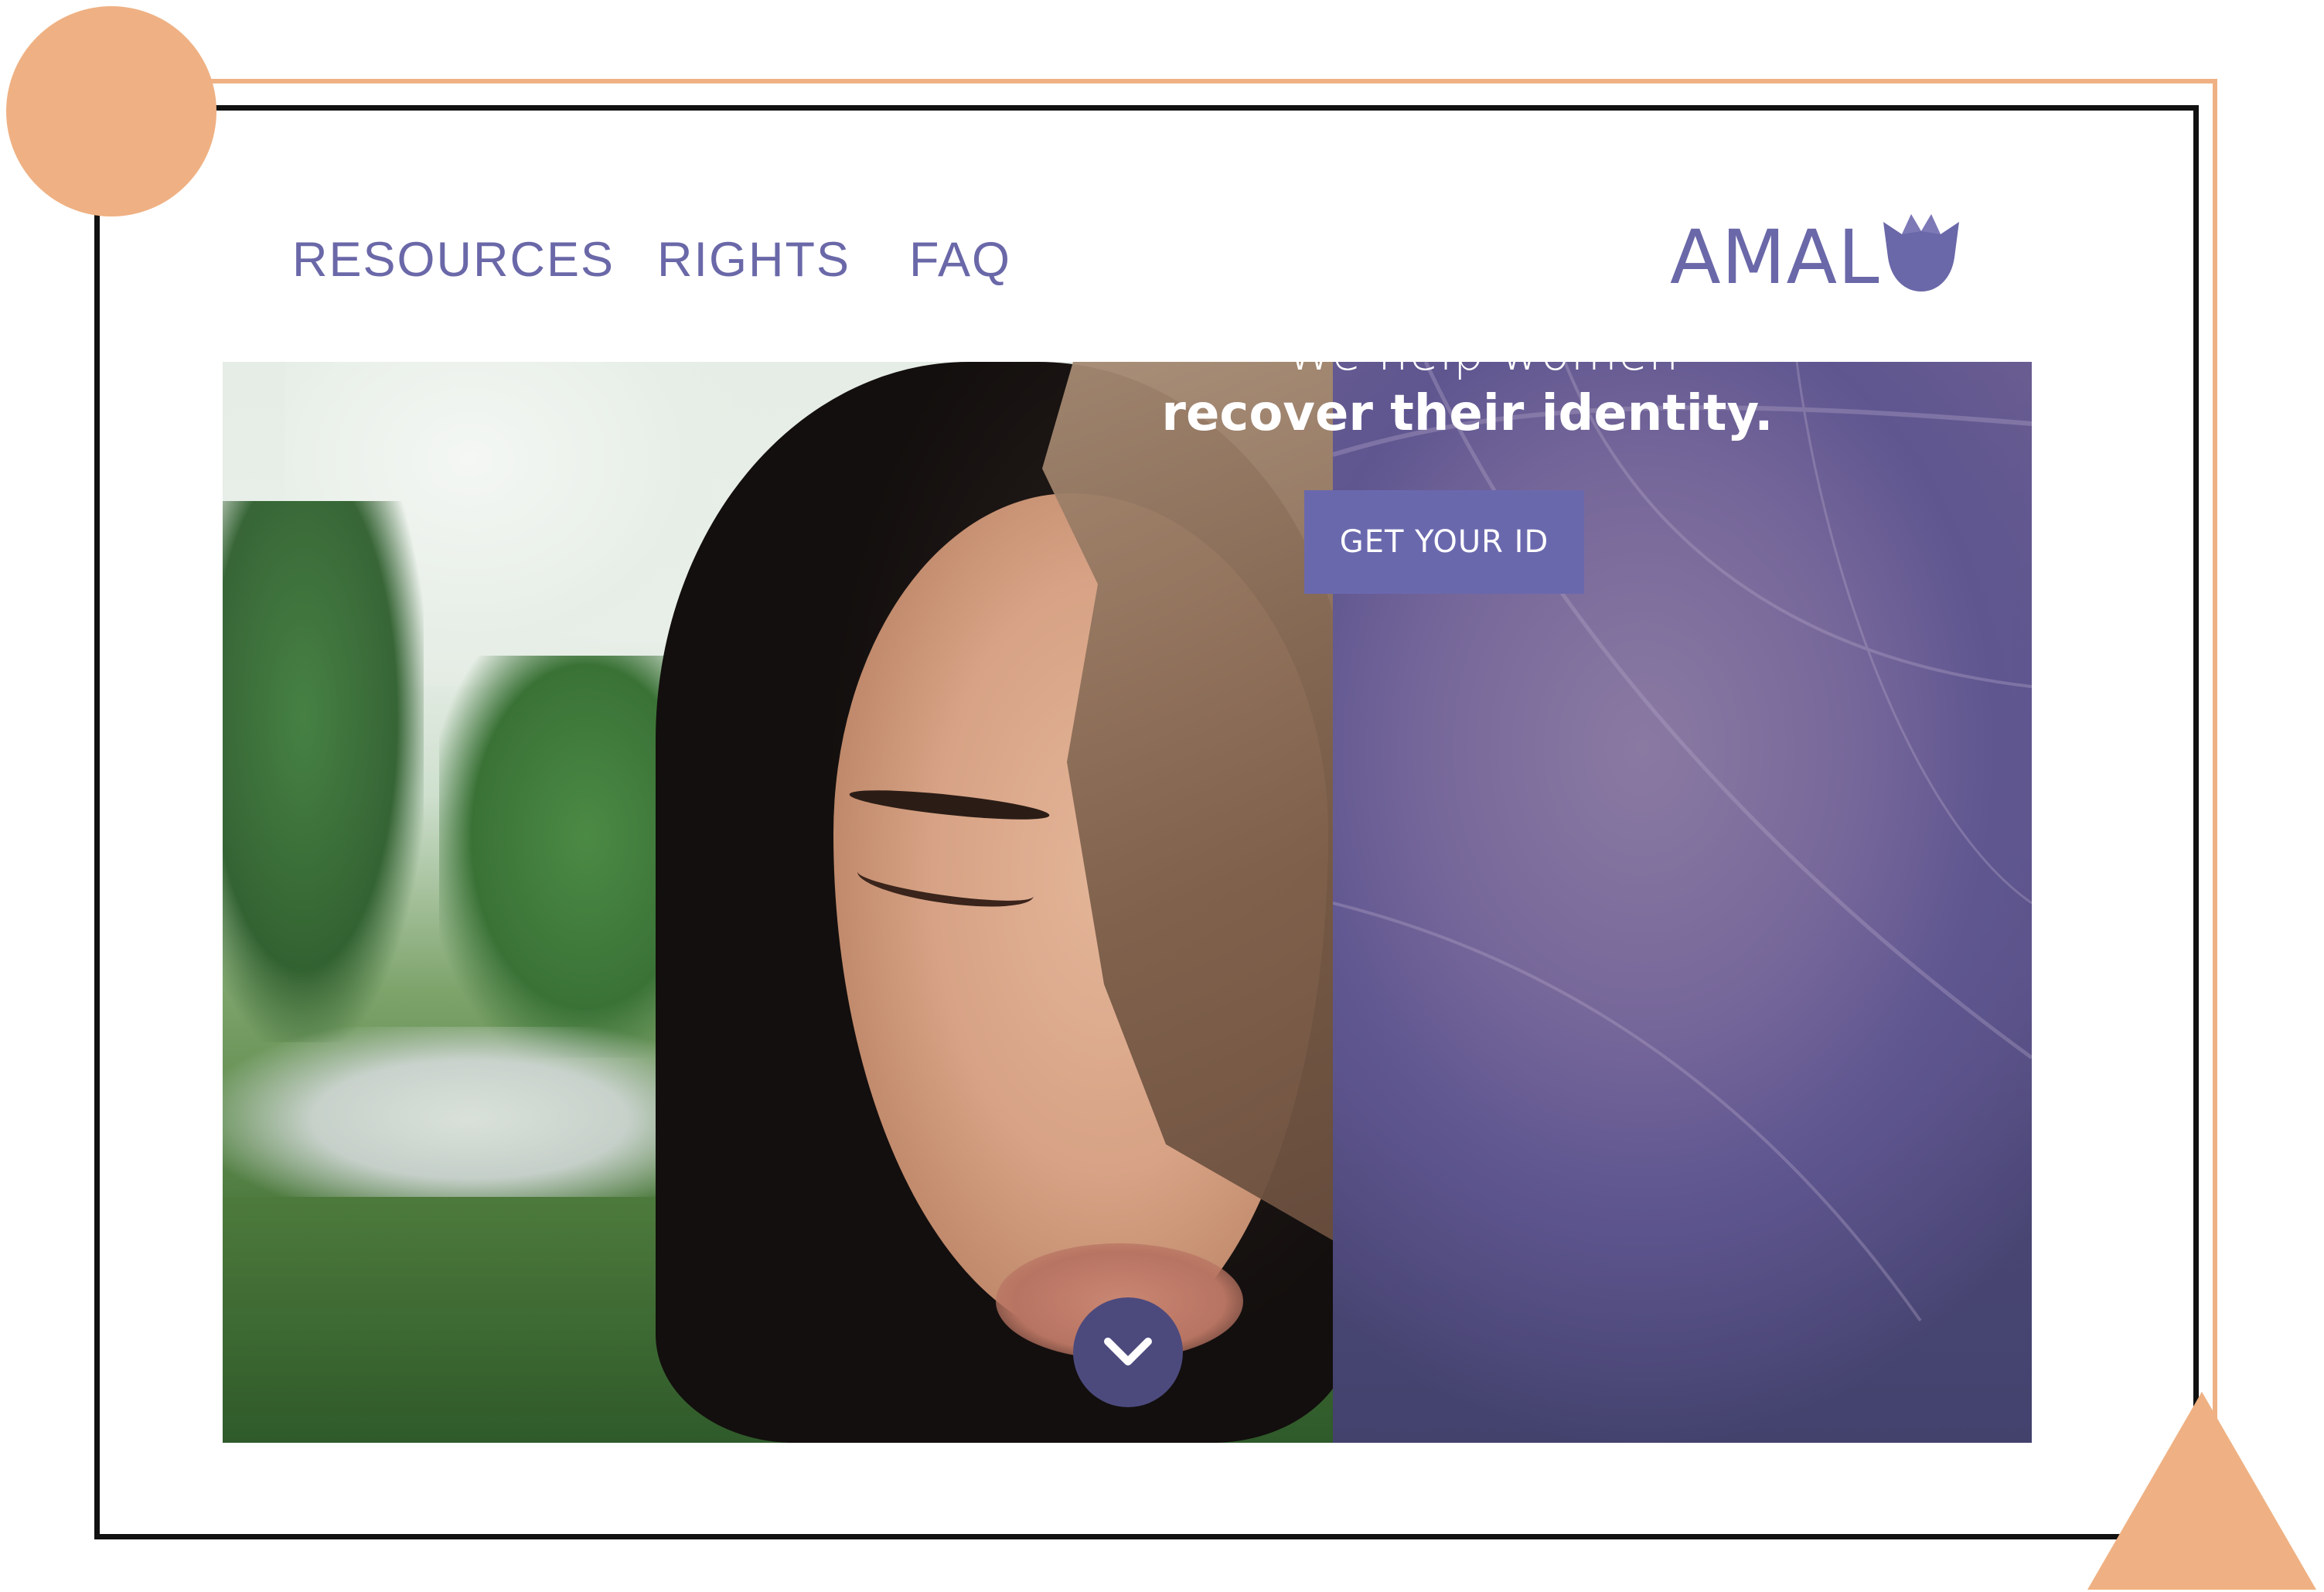 Image resolution: width=2324 pixels, height=1592 pixels. I want to click on decorative-triangle, so click(2201, 1491).